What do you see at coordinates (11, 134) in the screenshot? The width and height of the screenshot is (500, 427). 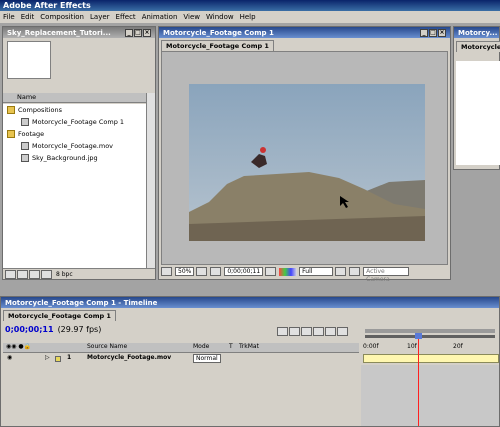 I see `folder-icon` at bounding box center [11, 134].